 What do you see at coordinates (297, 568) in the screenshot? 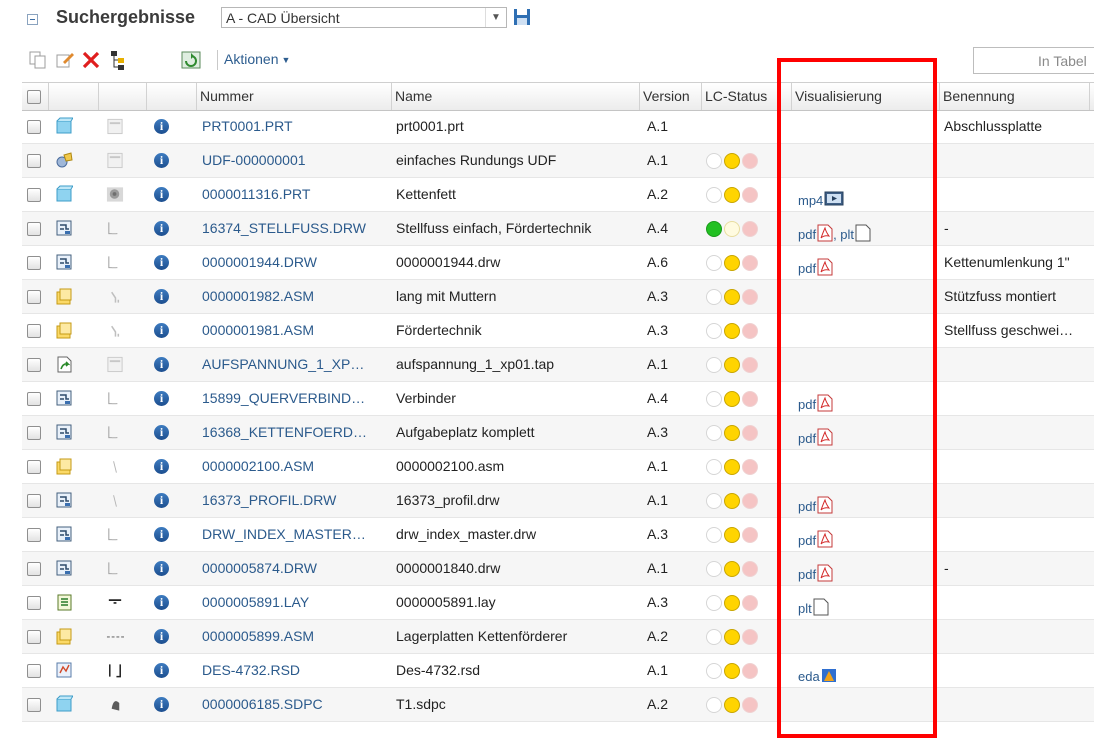
I see `part-number-link: 0000005874.DRW` at bounding box center [297, 568].